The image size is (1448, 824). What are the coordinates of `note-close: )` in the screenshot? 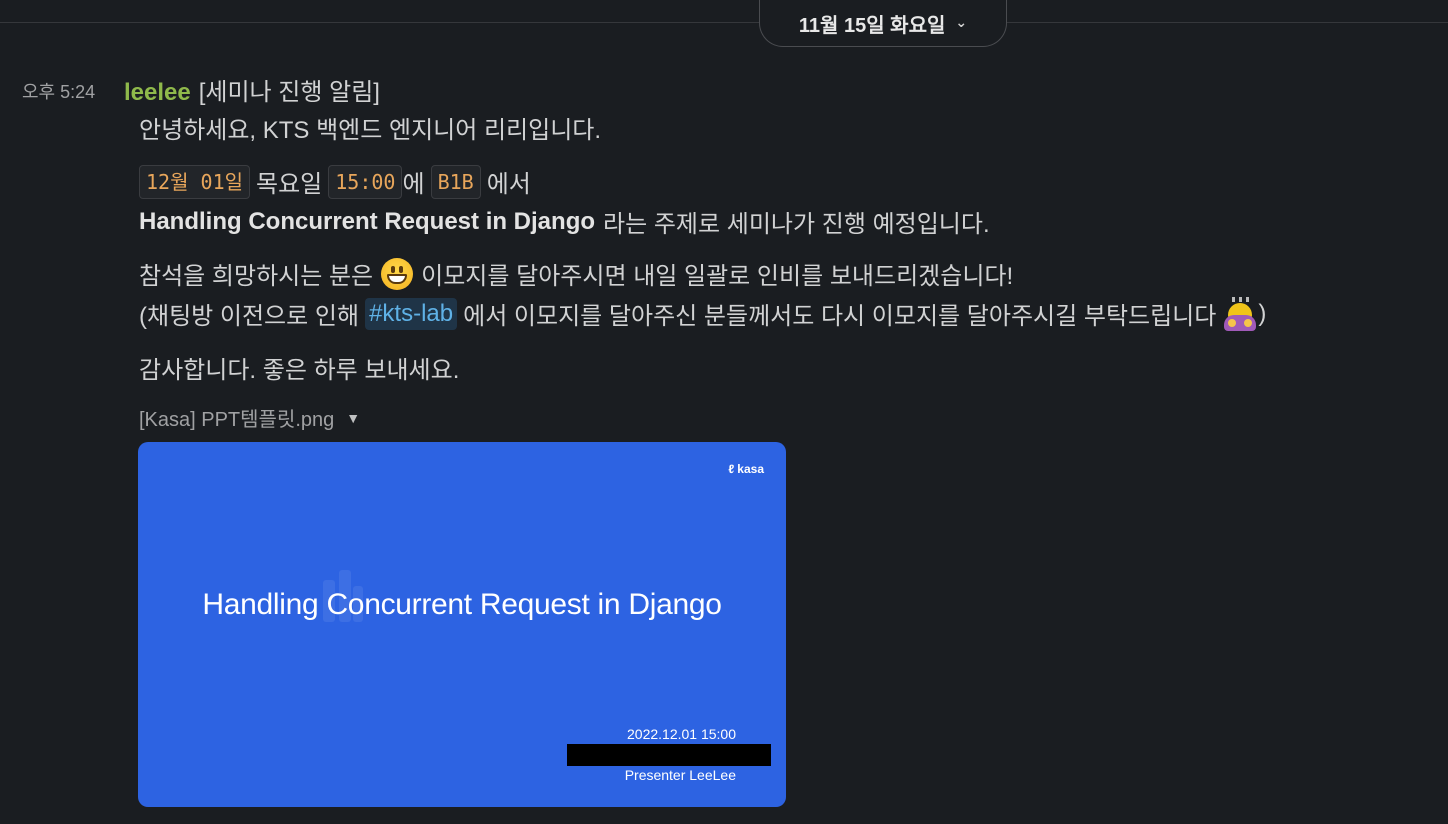 It's located at (1262, 313).